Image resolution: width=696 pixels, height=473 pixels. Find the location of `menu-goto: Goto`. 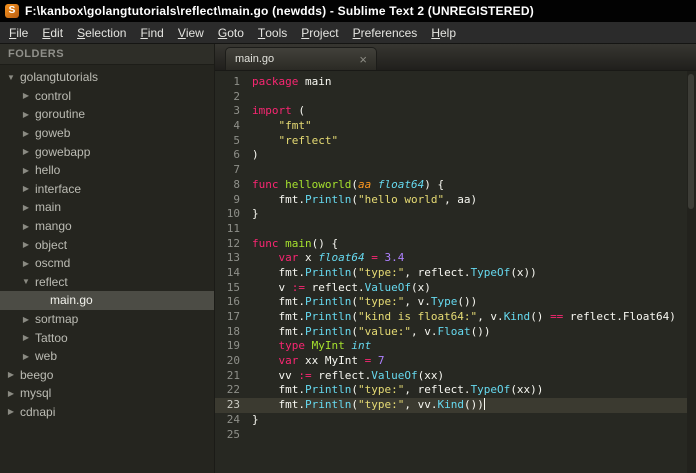

menu-goto: Goto is located at coordinates (231, 32).